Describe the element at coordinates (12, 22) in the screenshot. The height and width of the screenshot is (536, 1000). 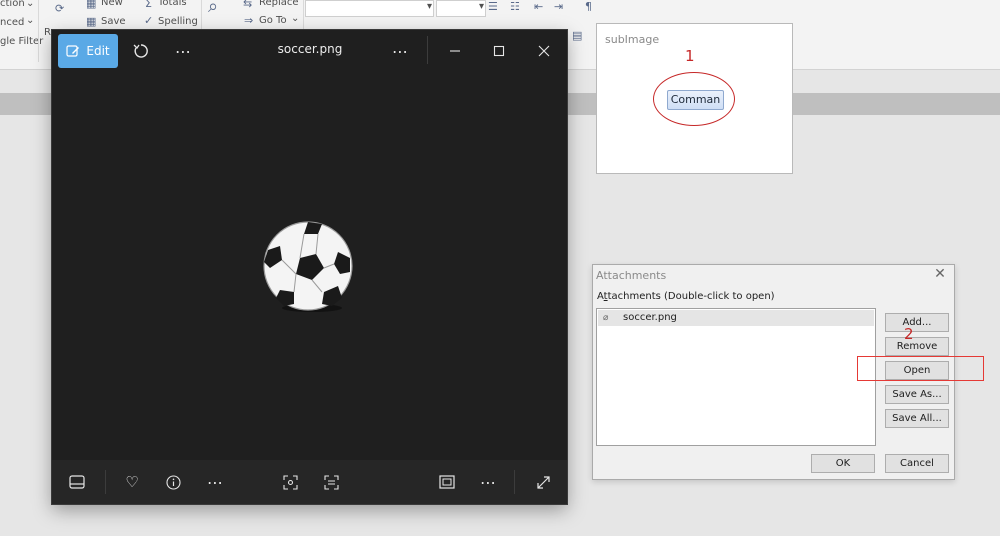
I see `ribbon-advanced: nced` at that location.